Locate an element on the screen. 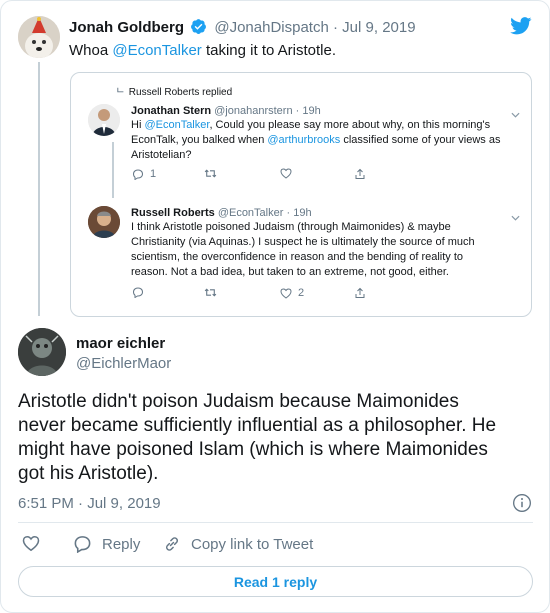  reply-arrow-icon is located at coordinates (121, 92).